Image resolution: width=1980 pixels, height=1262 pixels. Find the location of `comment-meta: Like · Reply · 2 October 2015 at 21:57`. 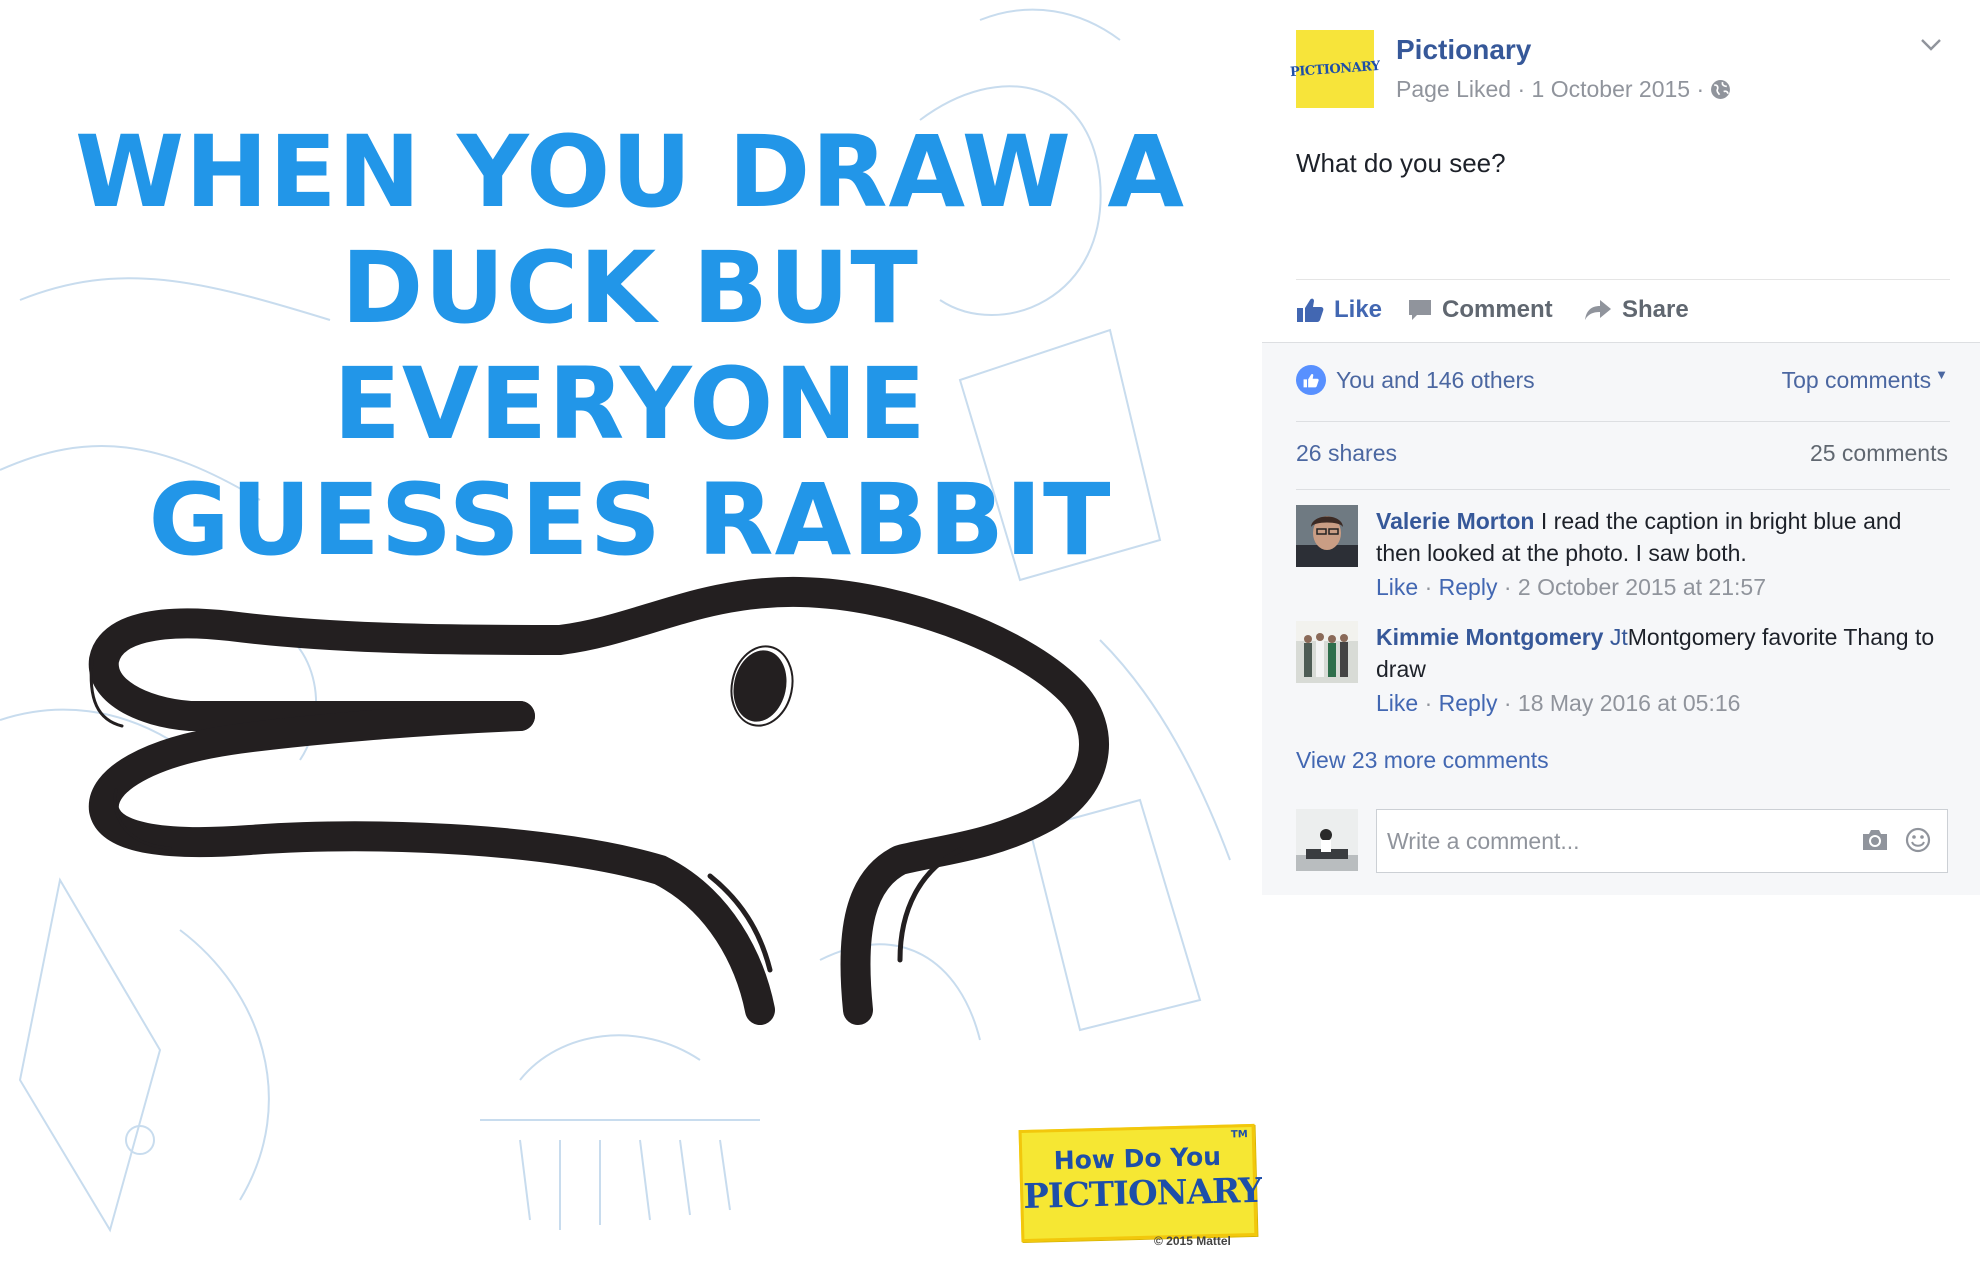

comment-meta: Like · Reply · 2 October 2015 at 21:57 is located at coordinates (1571, 587).